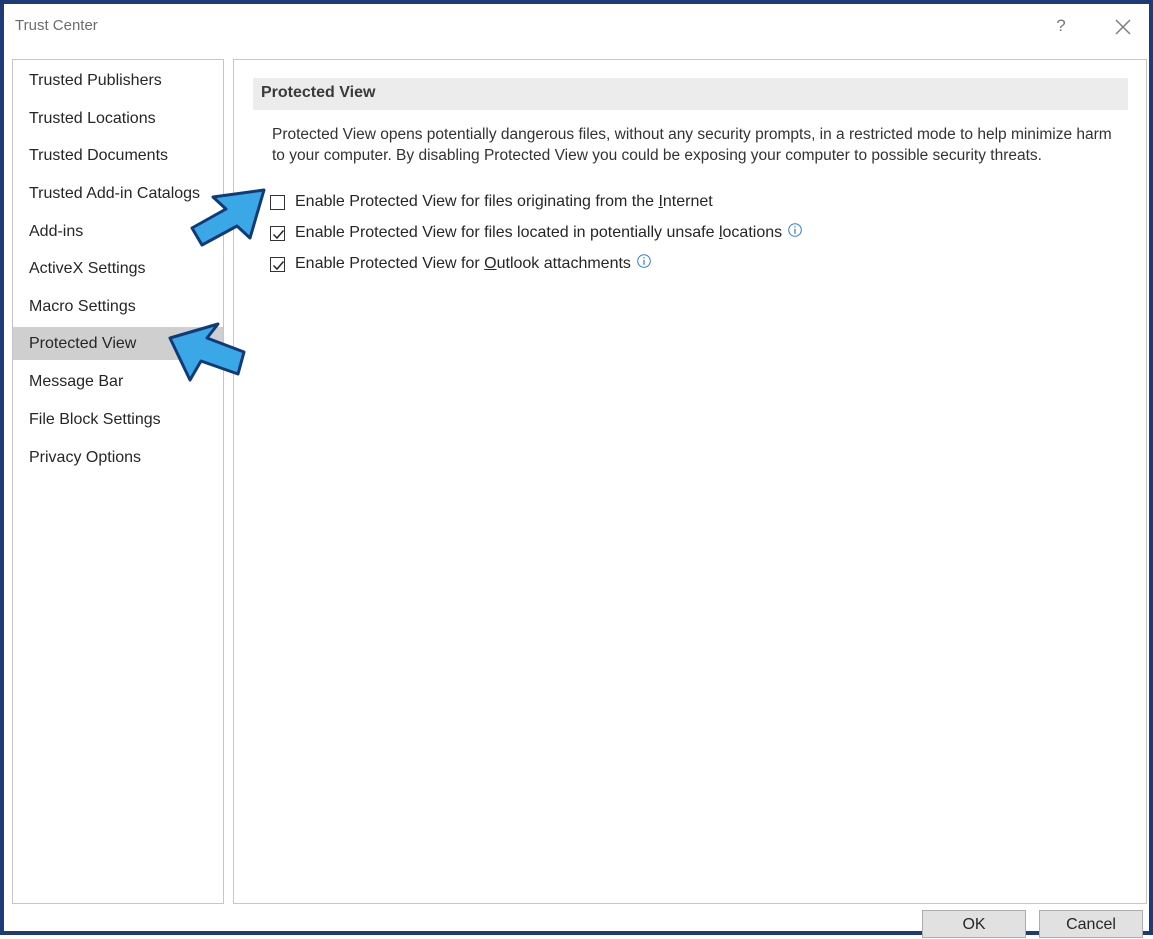 The image size is (1153, 939). I want to click on ok-button: OK, so click(974, 924).